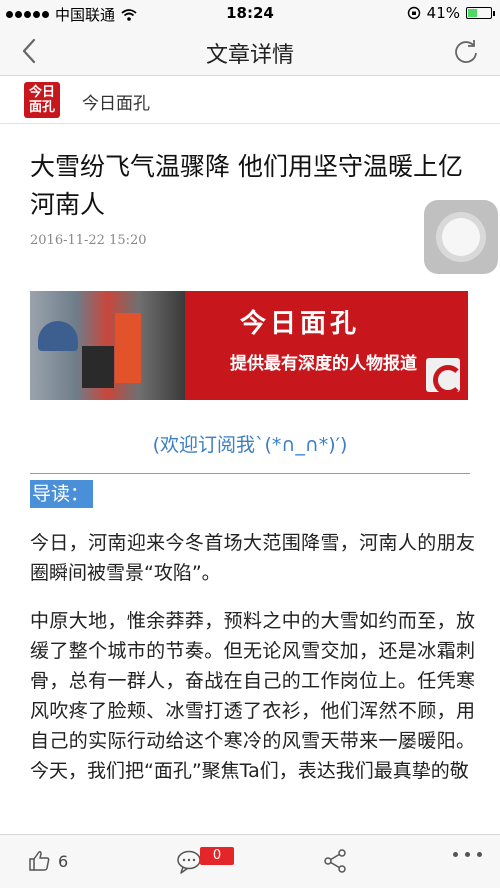 The height and width of the screenshot is (888, 500). I want to click on logo-line1: 今日, so click(41, 92).